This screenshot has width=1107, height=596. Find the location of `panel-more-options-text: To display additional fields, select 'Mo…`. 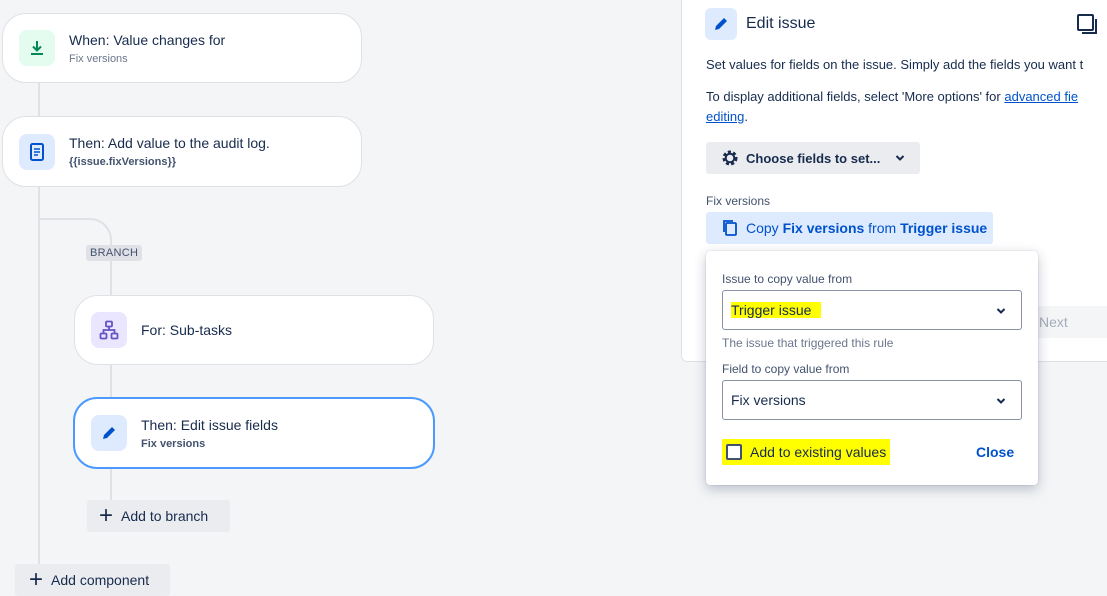

panel-more-options-text: To display additional fields, select 'Mo… is located at coordinates (892, 96).